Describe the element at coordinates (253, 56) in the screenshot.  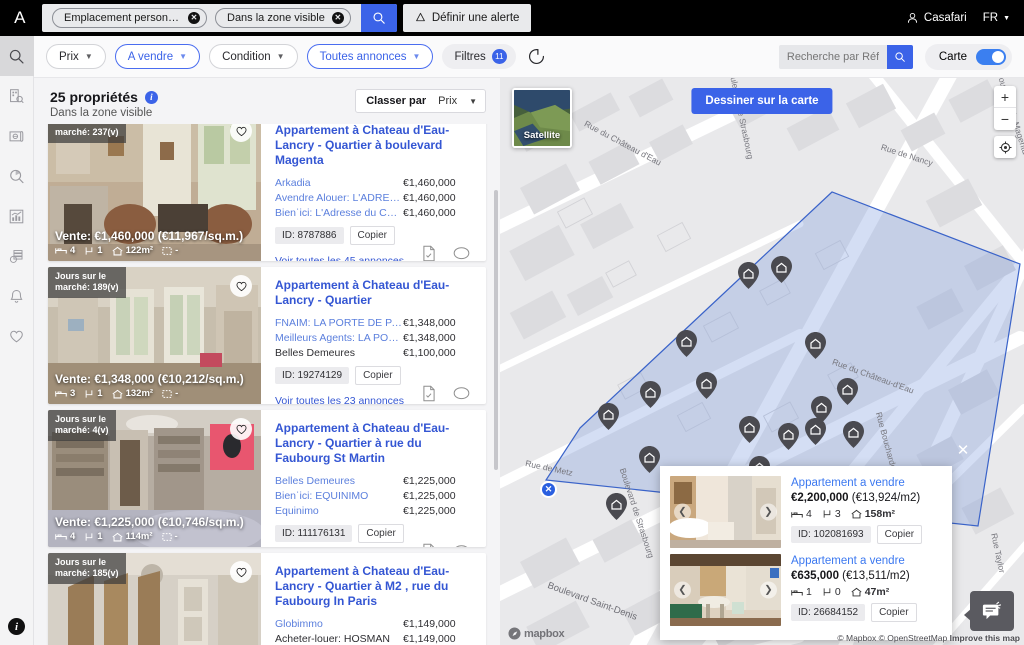
I see `filter-chip-condition: Condition ▼` at that location.